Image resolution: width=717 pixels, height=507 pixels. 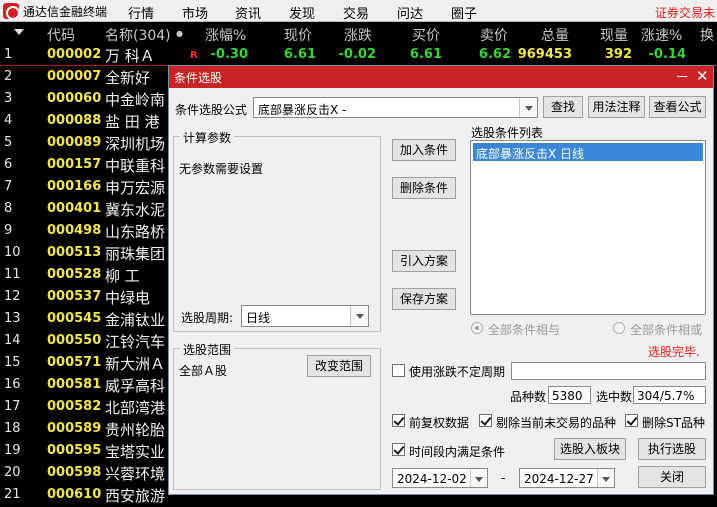 What do you see at coordinates (440, 478) in the screenshot?
I see `date-from-picker: 2024-12-02` at bounding box center [440, 478].